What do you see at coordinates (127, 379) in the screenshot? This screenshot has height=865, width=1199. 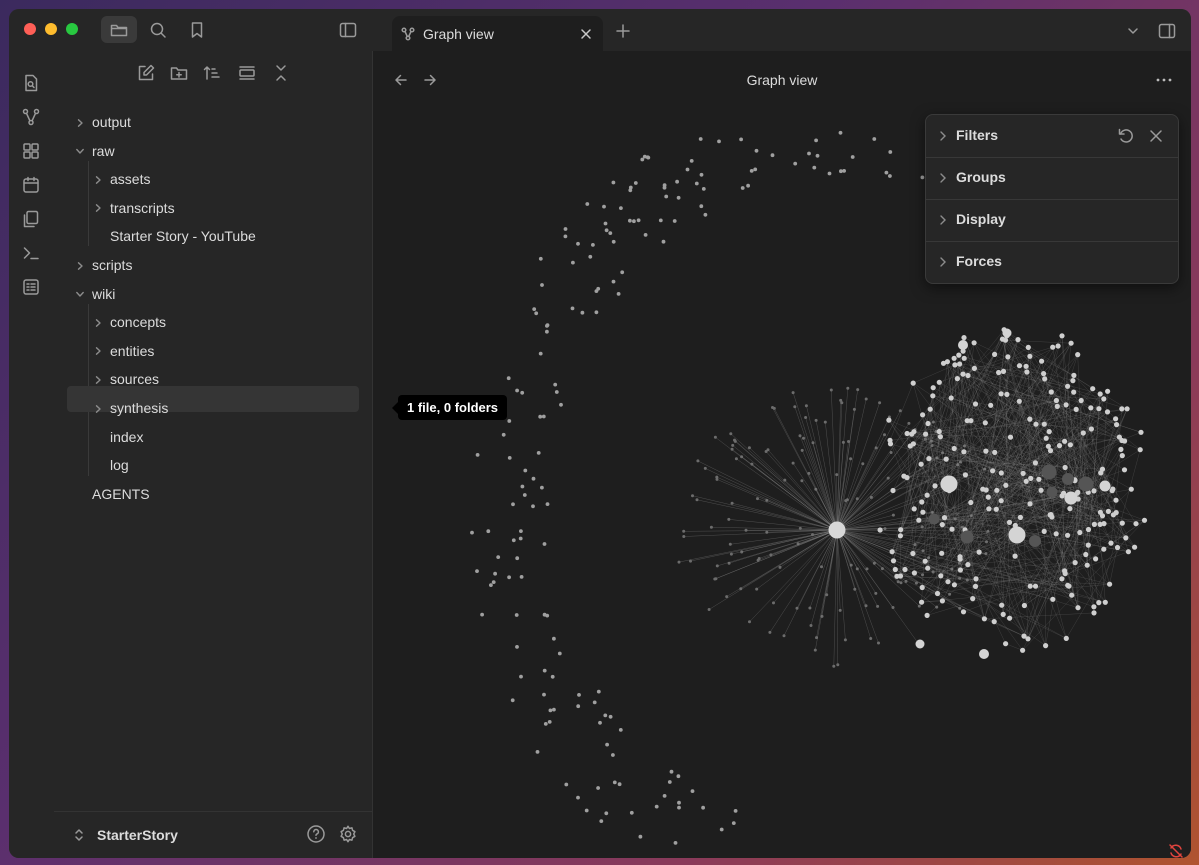 I see `tree-item-sources: sources` at bounding box center [127, 379].